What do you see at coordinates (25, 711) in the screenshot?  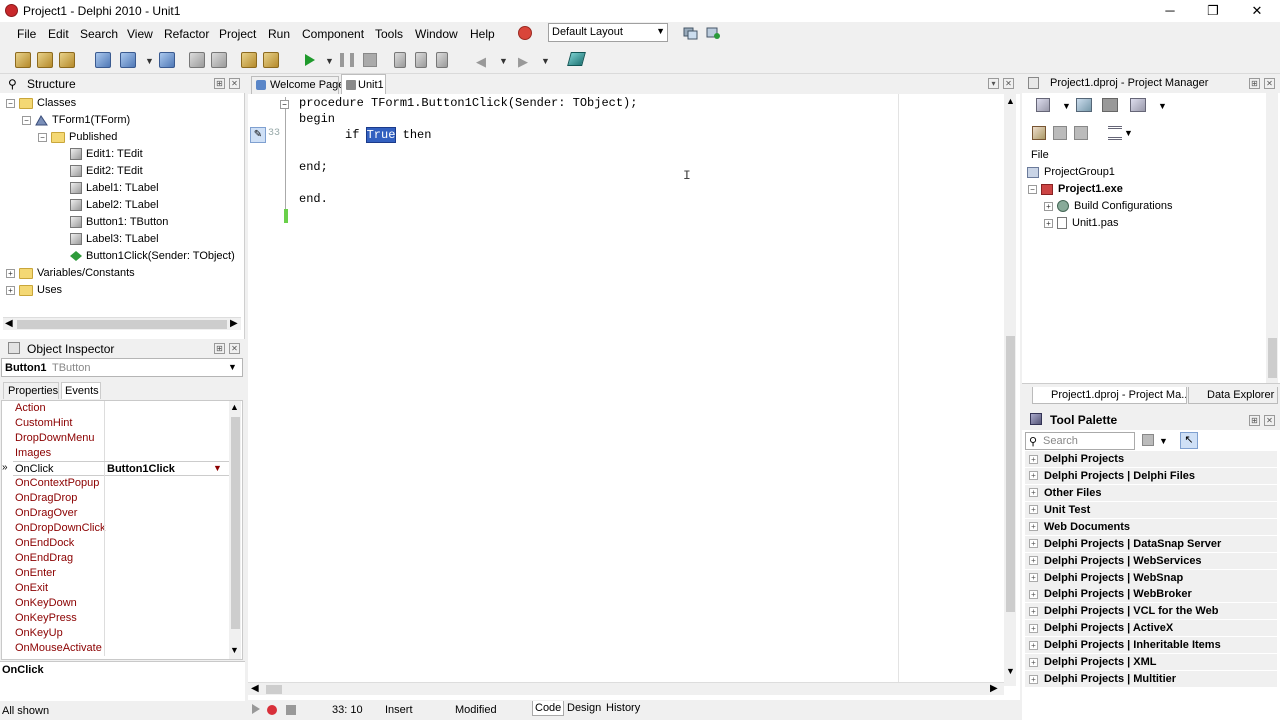 I see `inspector-footer: All shown` at bounding box center [25, 711].